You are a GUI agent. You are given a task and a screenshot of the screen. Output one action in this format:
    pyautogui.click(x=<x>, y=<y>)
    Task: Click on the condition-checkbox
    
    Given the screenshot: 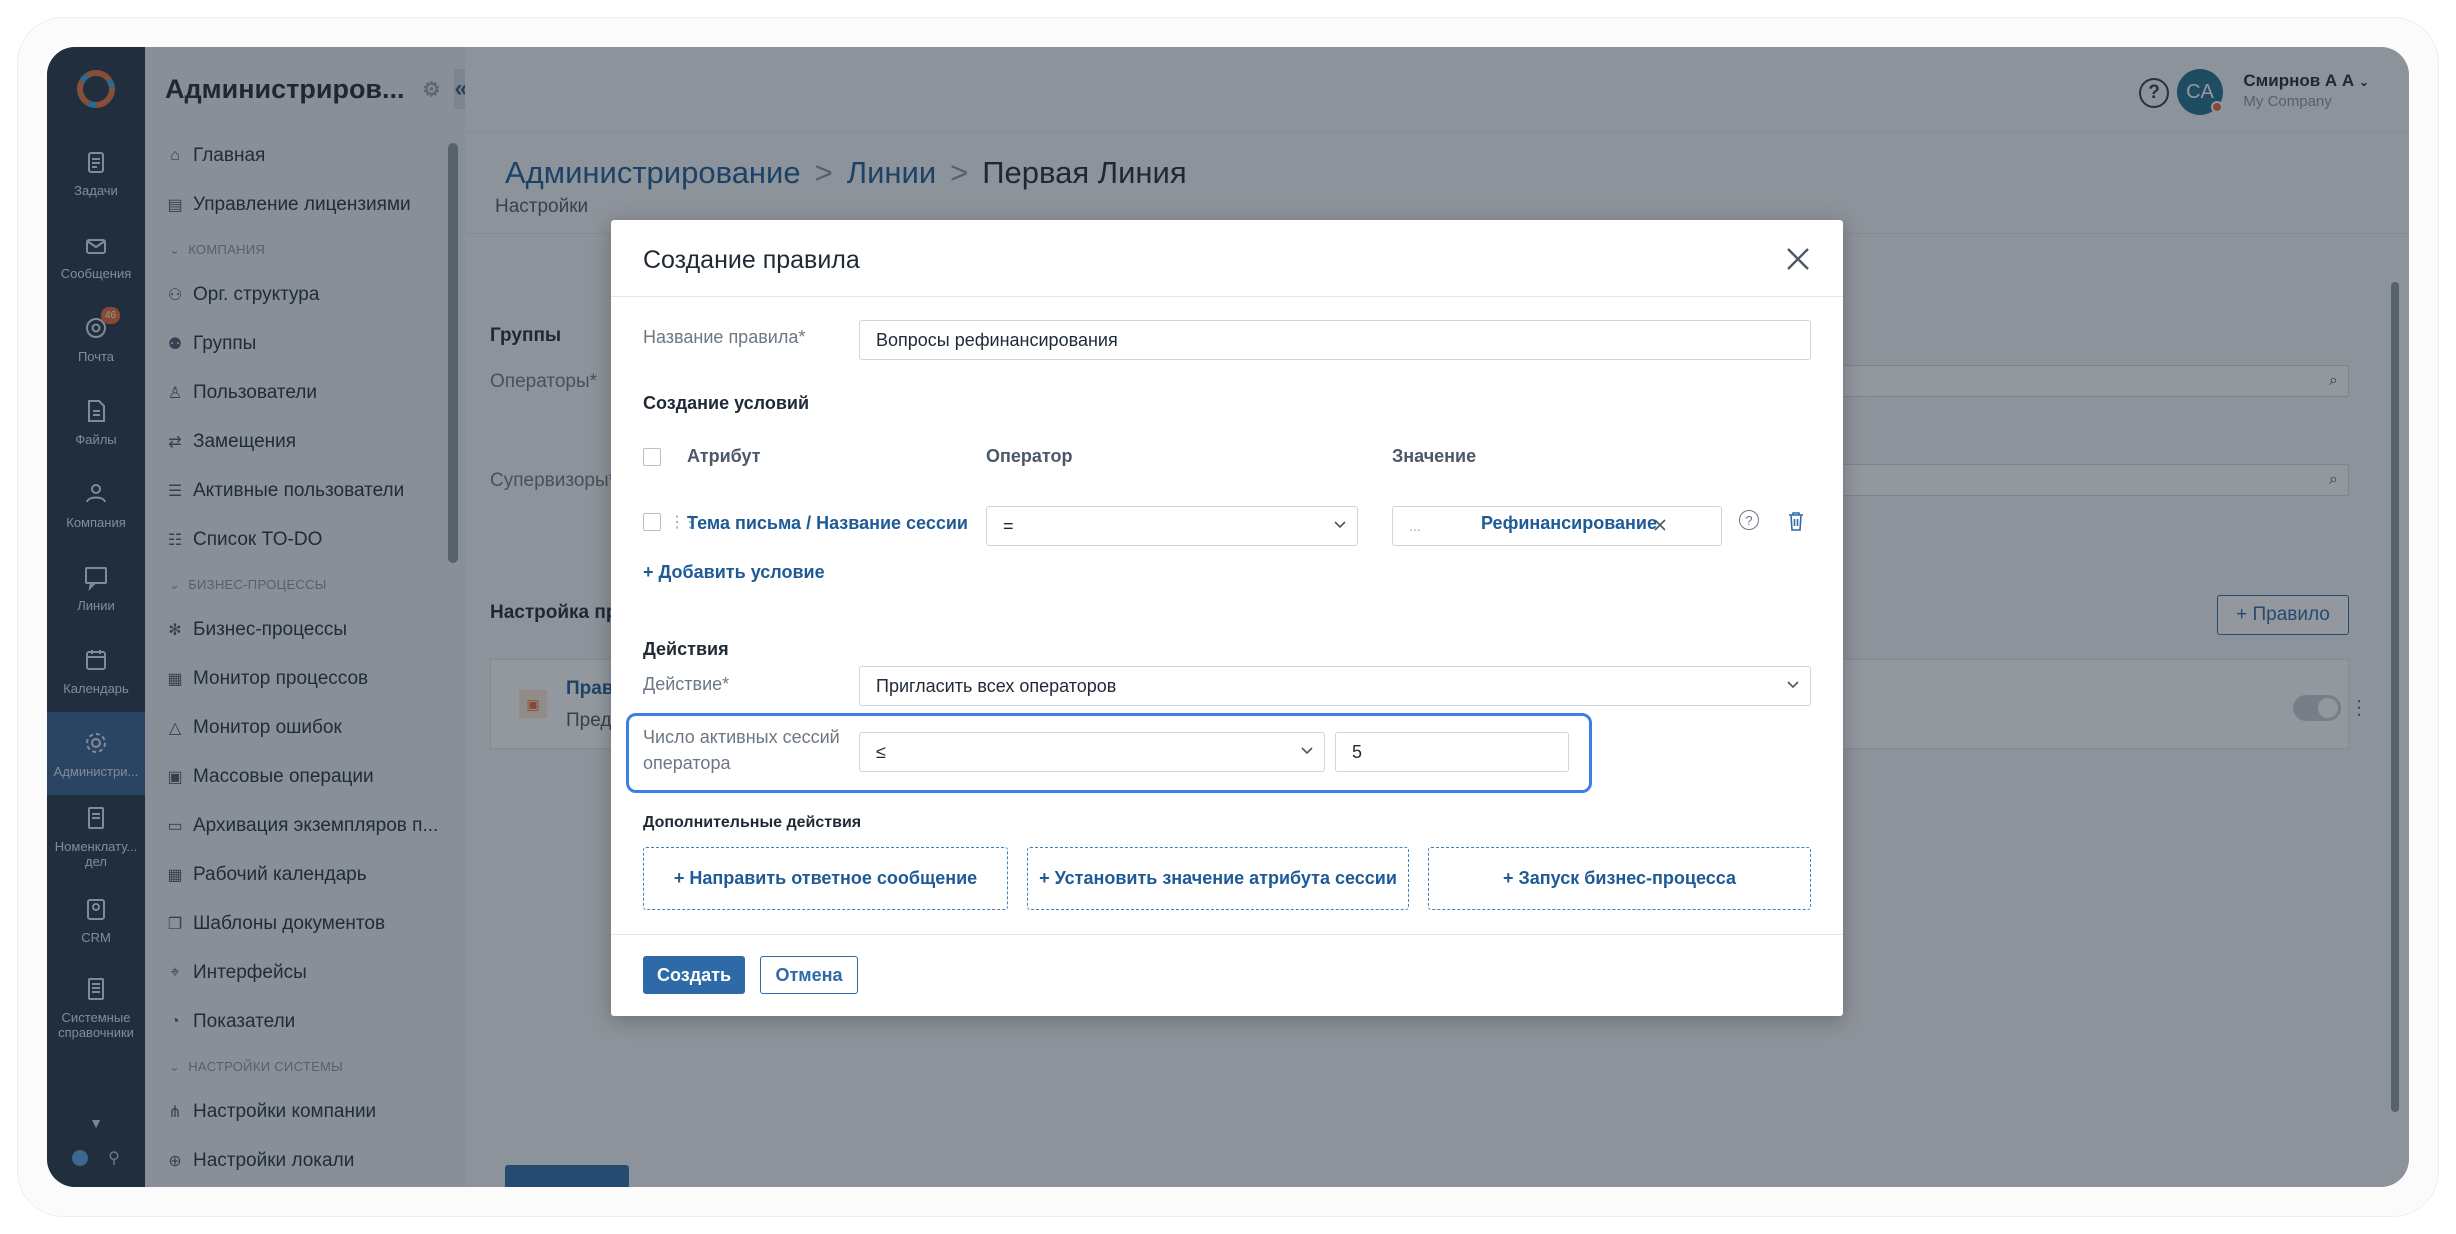 What is the action you would take?
    pyautogui.click(x=652, y=522)
    